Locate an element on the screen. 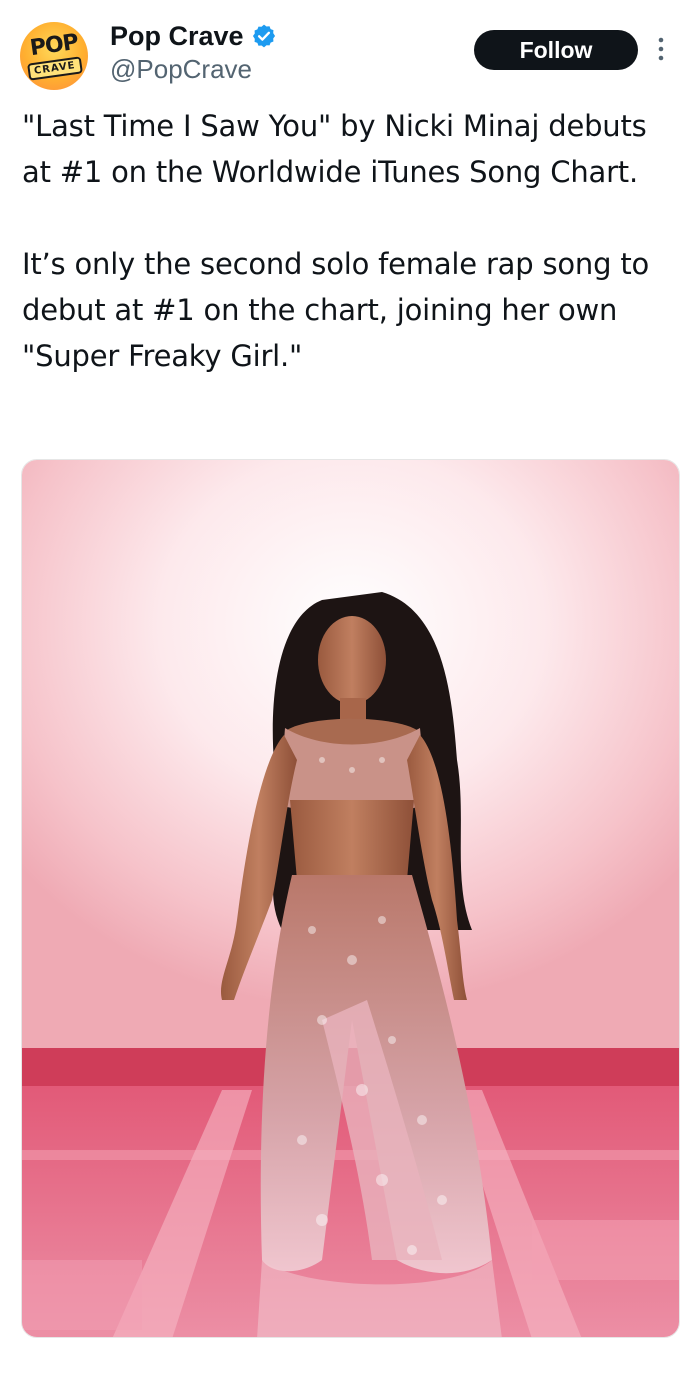 This screenshot has height=1377, width=700. verified-badge-icon is located at coordinates (264, 36).